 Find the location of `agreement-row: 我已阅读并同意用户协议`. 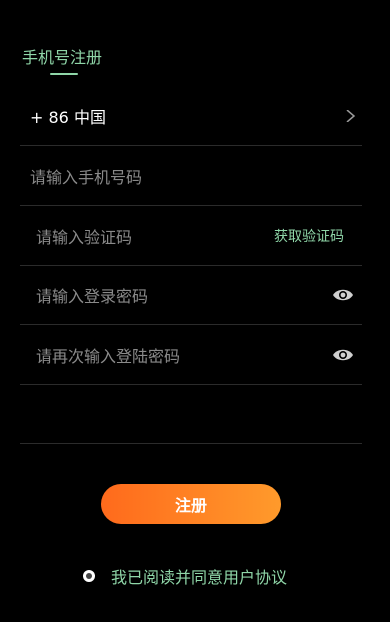

agreement-row: 我已阅读并同意用户协议 is located at coordinates (185, 576).